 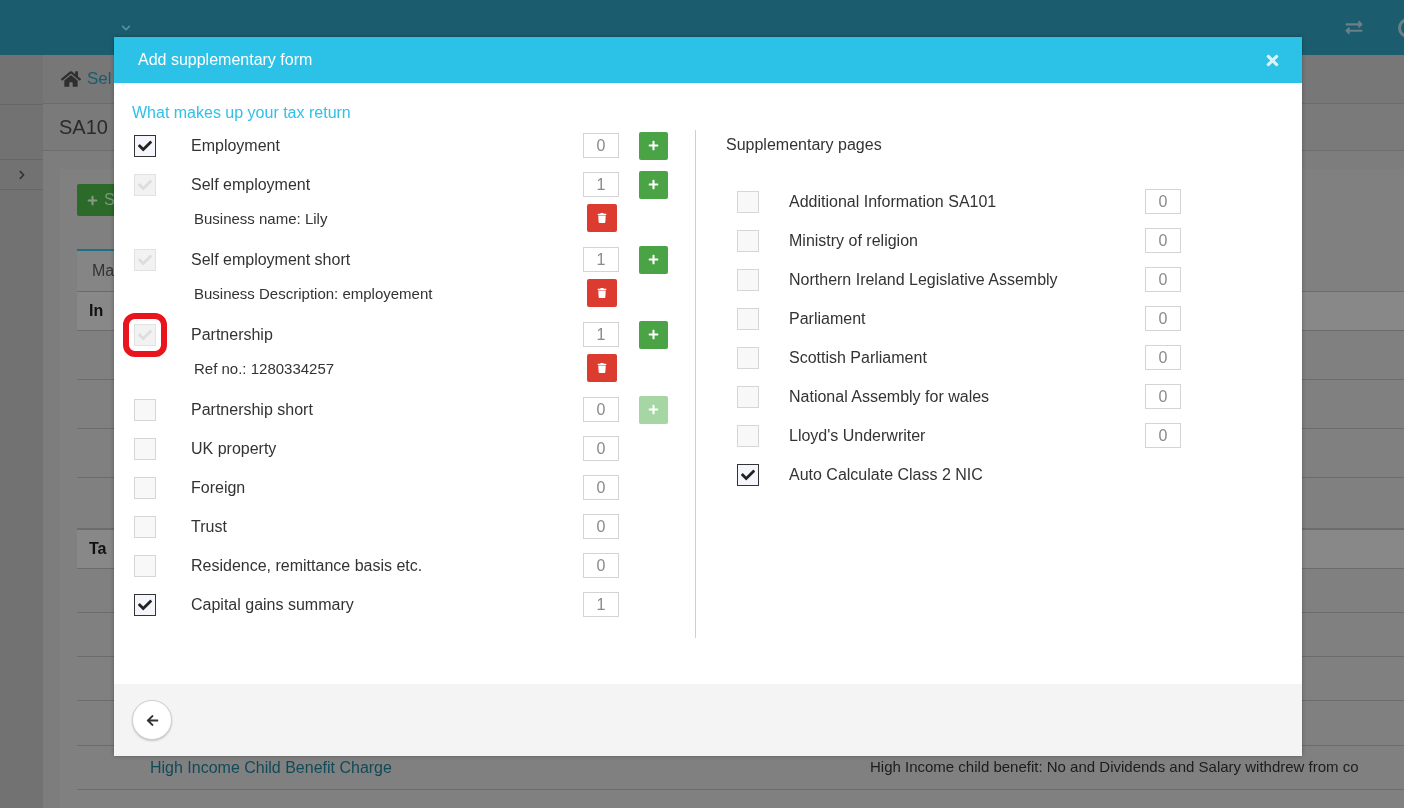 What do you see at coordinates (236, 145) in the screenshot?
I see `form-label: Employment` at bounding box center [236, 145].